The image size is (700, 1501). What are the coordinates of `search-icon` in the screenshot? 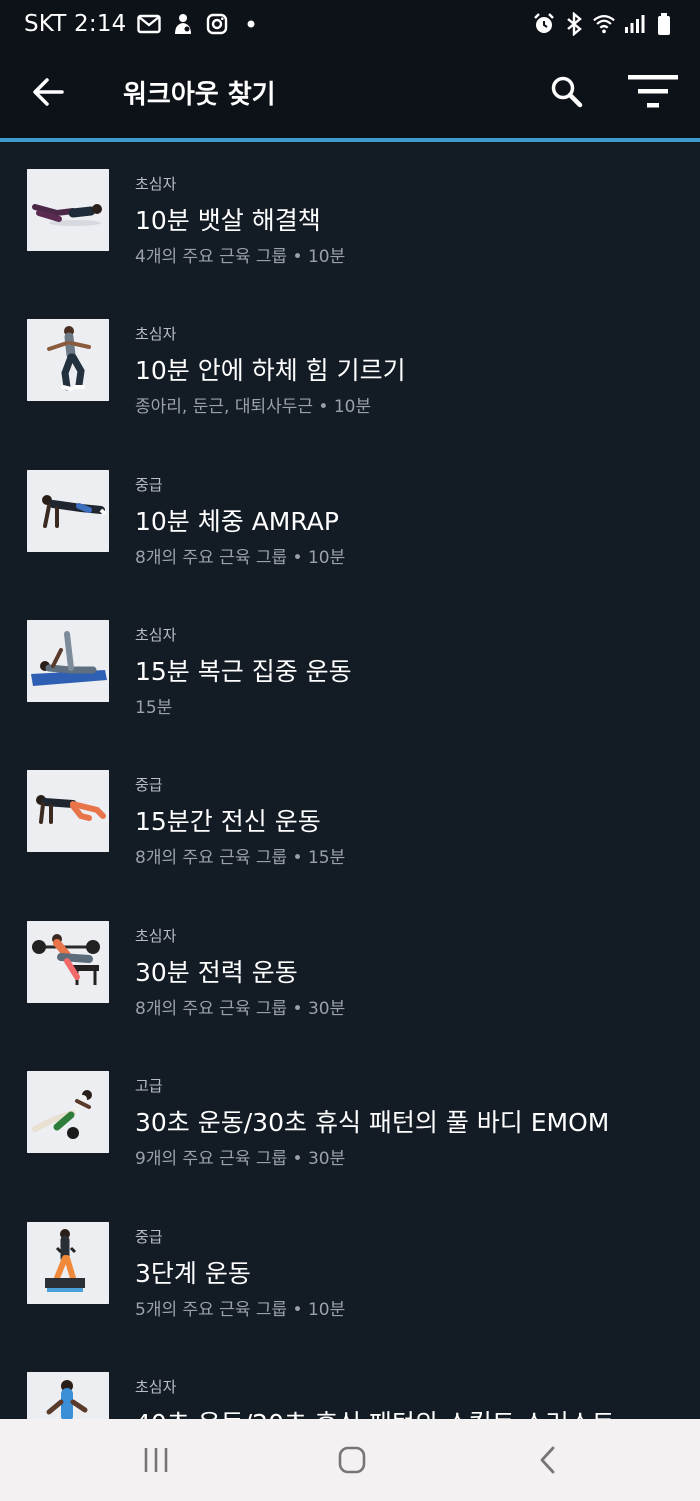 It's located at (567, 92).